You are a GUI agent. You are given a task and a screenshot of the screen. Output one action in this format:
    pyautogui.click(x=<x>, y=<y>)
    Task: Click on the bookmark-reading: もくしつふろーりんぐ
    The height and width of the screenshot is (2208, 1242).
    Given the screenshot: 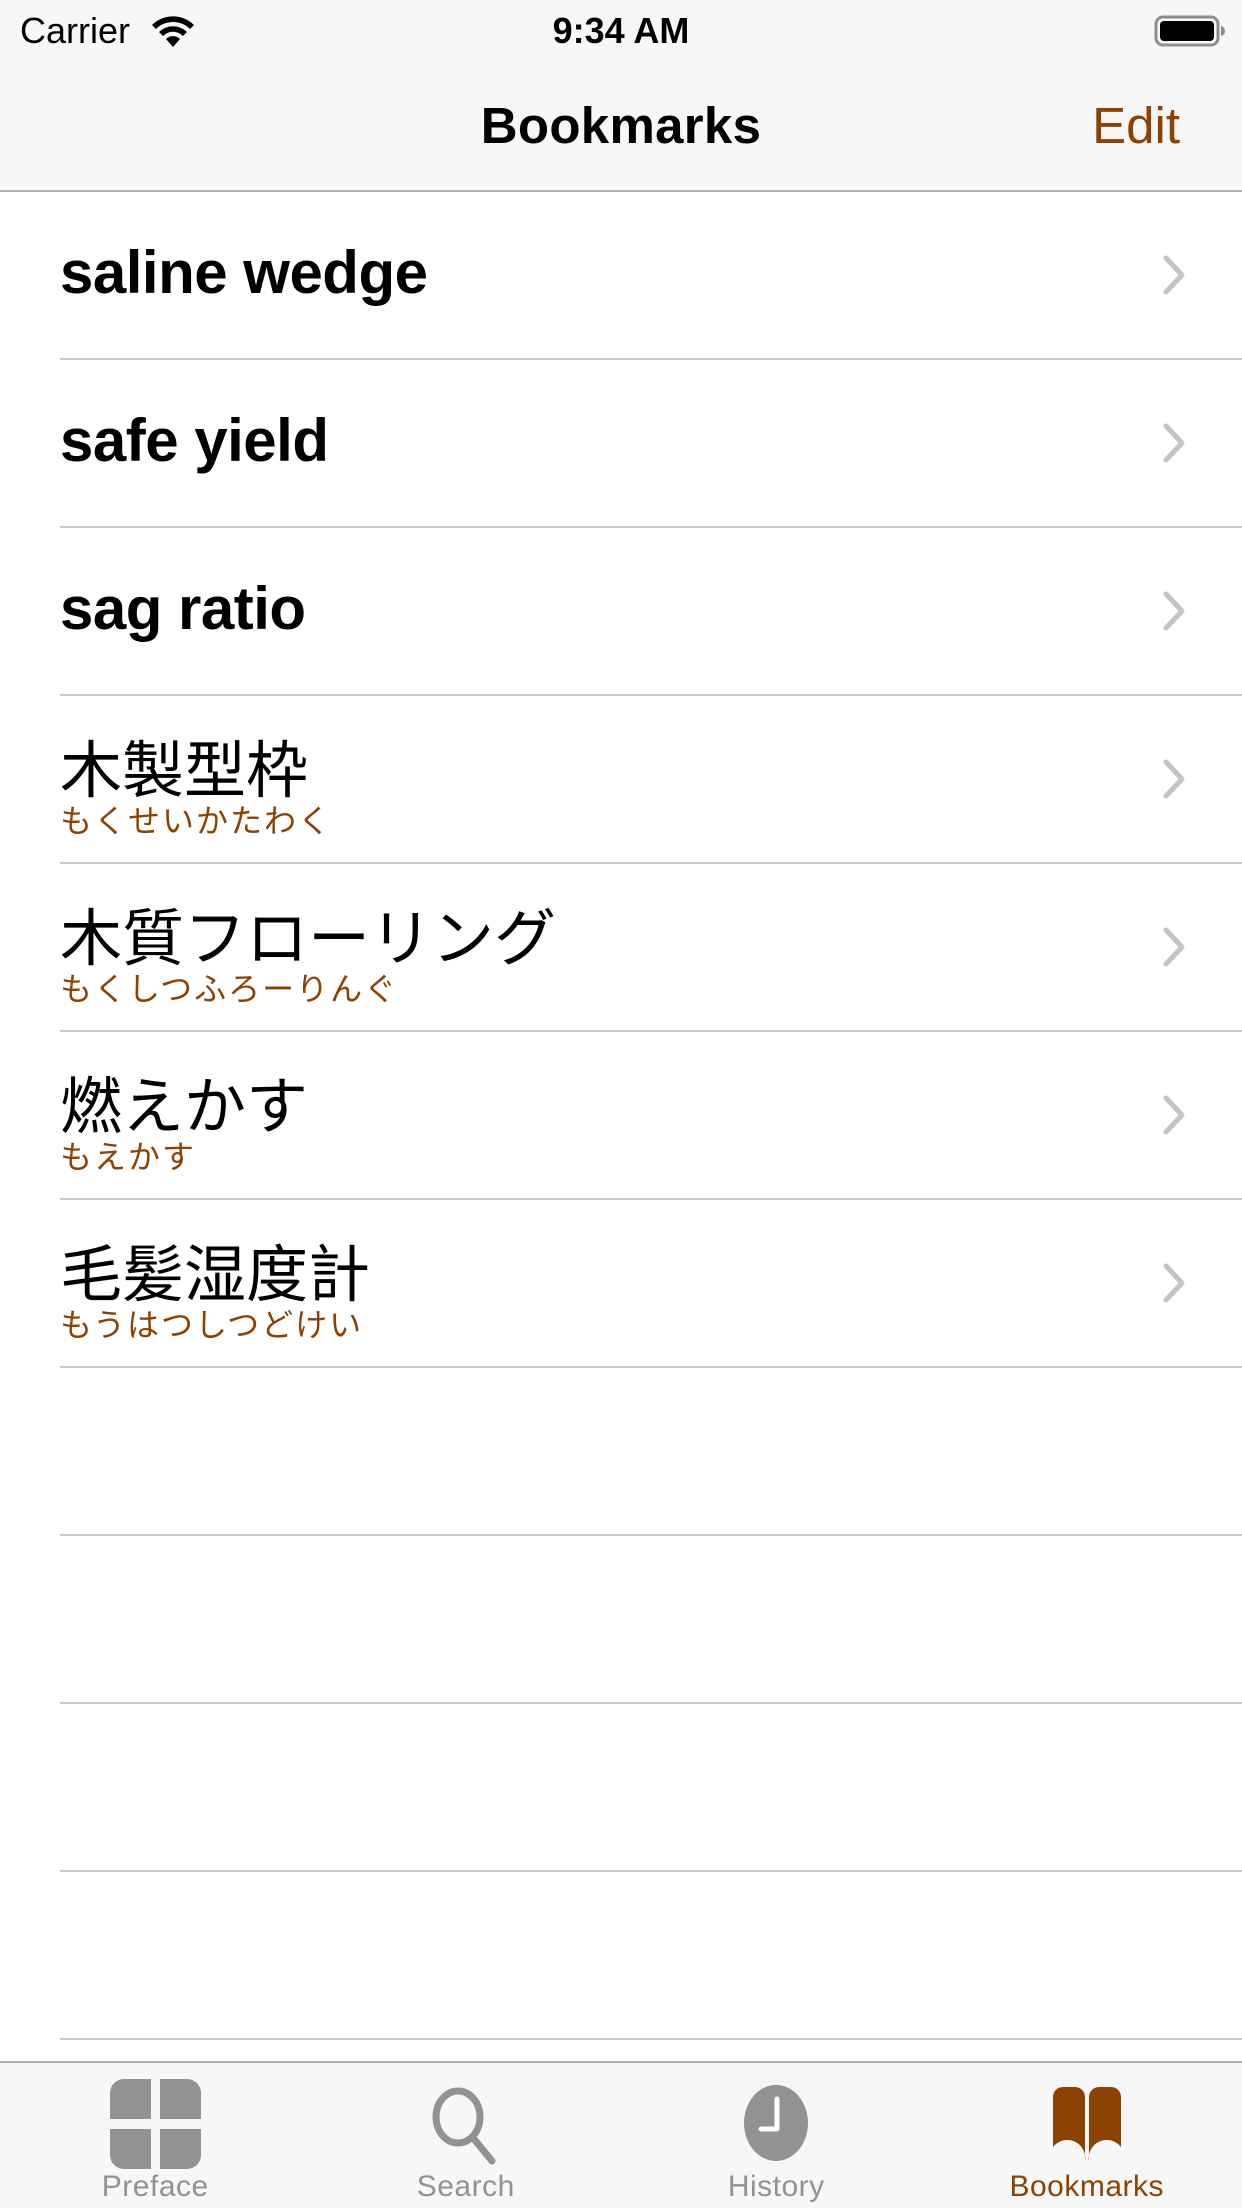 What is the action you would take?
    pyautogui.click(x=229, y=989)
    